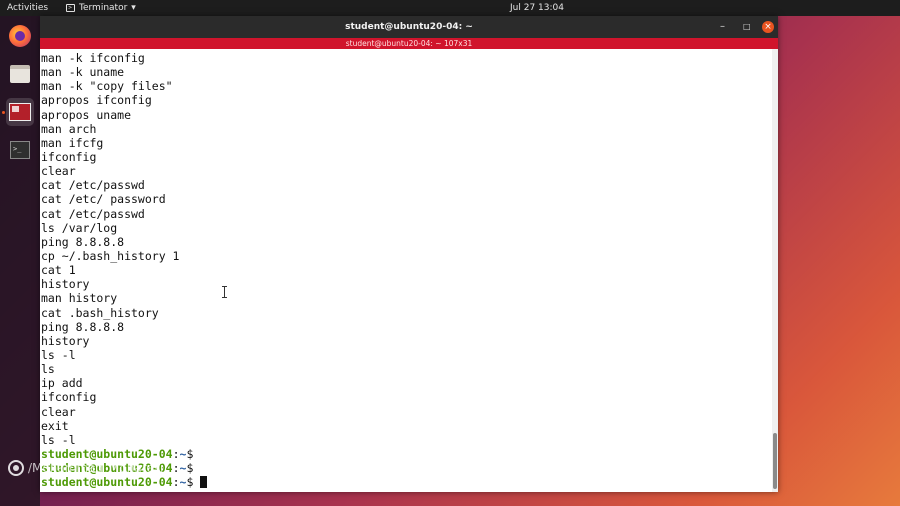 The width and height of the screenshot is (900, 506). What do you see at coordinates (722, 27) in the screenshot?
I see `minimize-button: –` at bounding box center [722, 27].